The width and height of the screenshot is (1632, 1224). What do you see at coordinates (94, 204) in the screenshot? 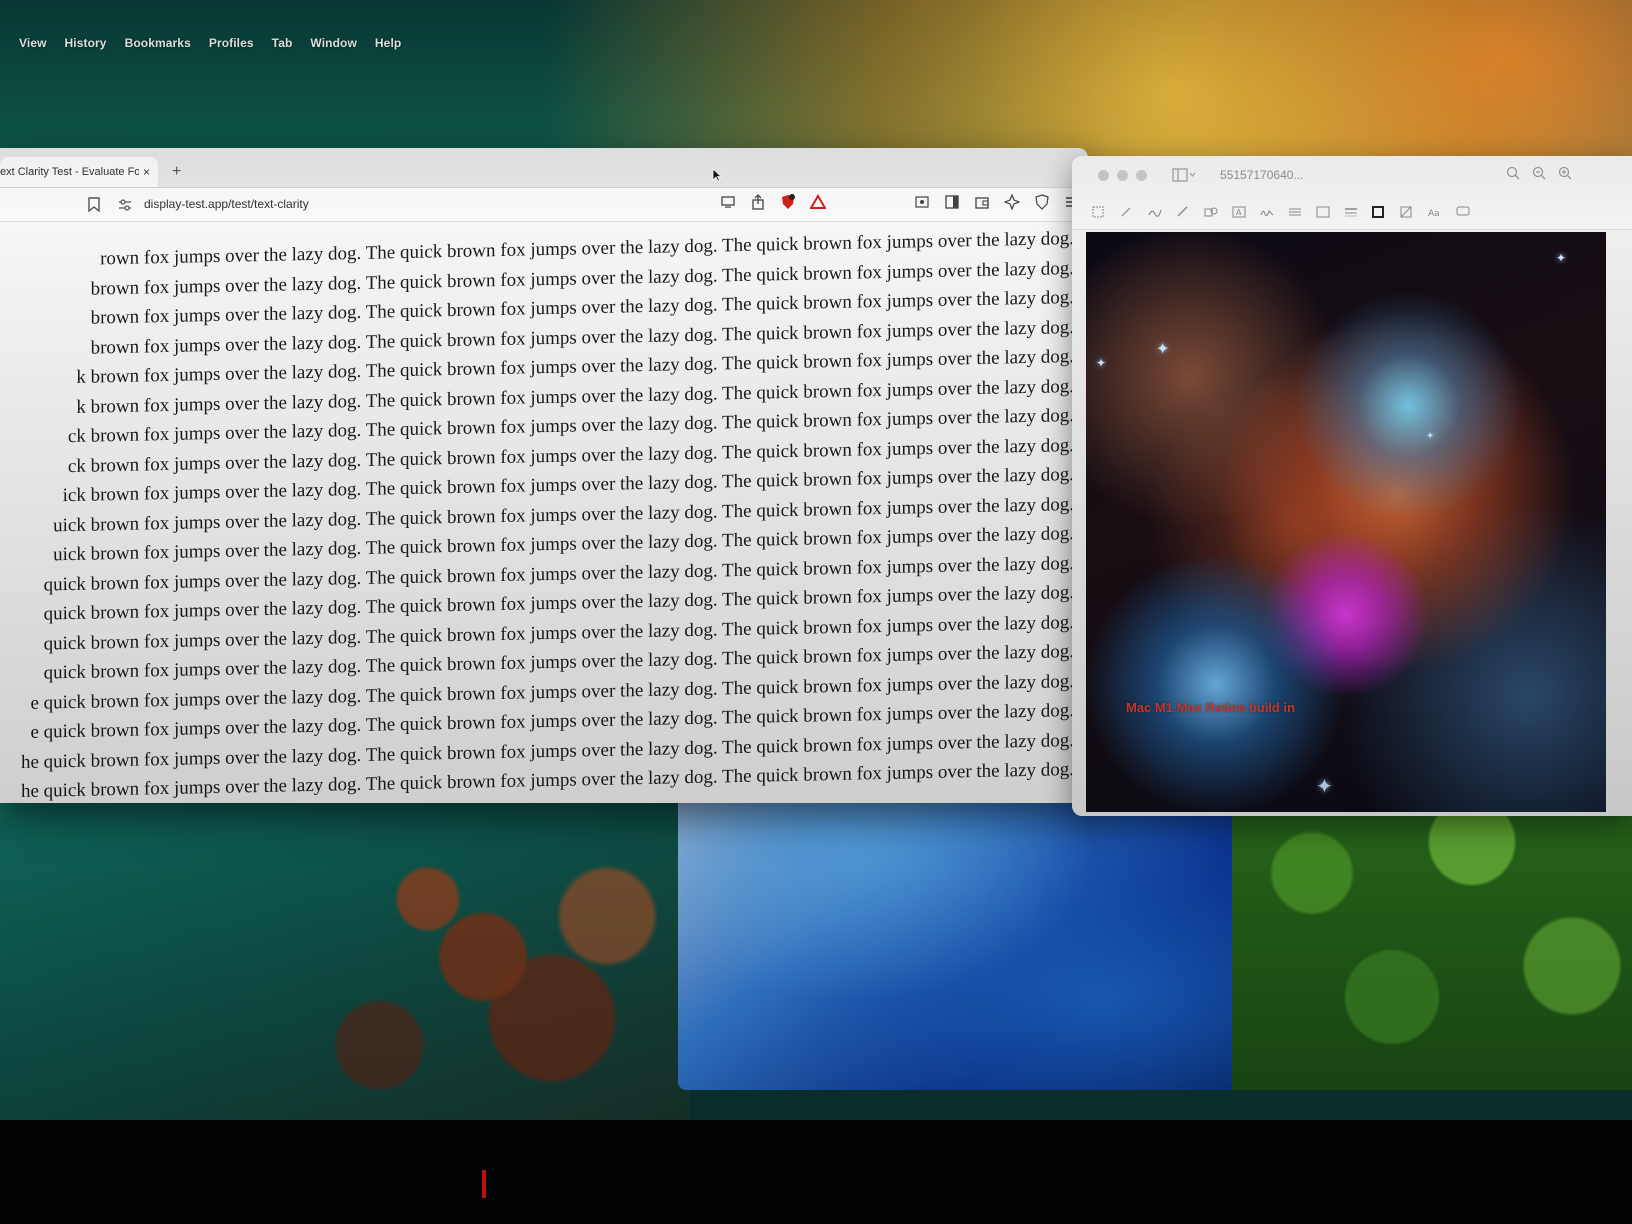
I see `bookmark-icon` at bounding box center [94, 204].